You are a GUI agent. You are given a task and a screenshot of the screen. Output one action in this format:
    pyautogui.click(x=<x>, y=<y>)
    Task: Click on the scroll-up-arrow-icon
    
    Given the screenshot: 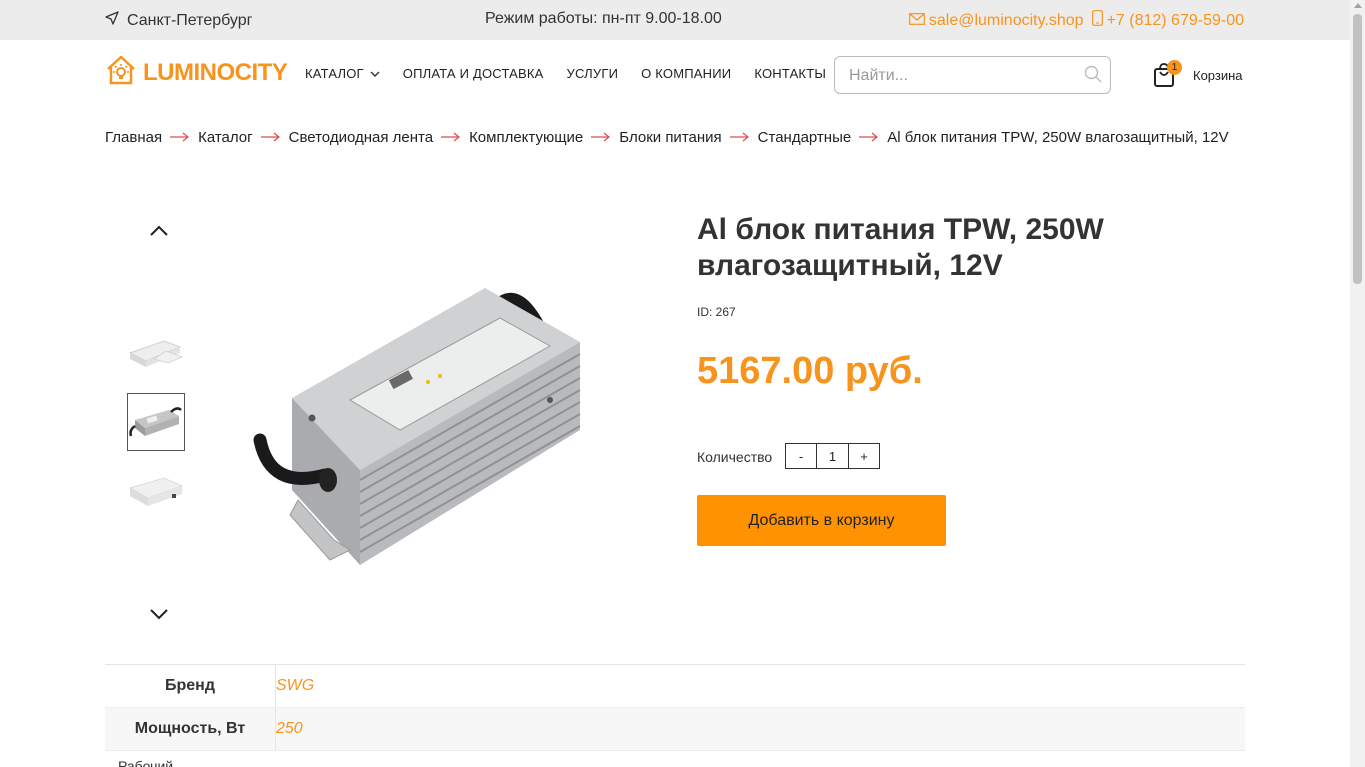 What is the action you would take?
    pyautogui.click(x=1358, y=5)
    